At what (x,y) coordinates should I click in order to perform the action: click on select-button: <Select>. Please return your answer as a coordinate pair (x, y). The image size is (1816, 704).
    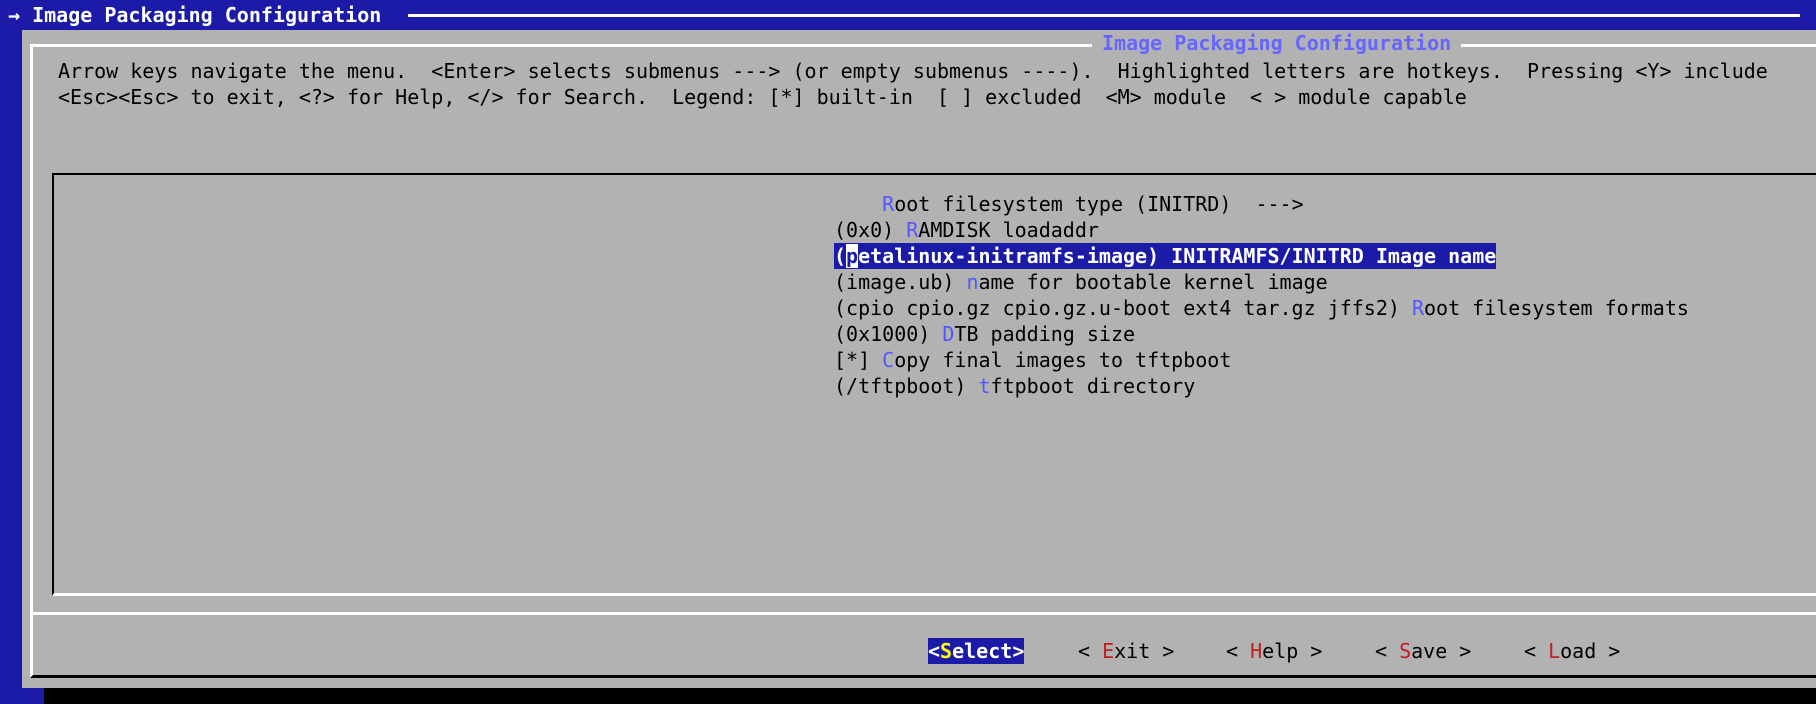
    Looking at the image, I should click on (976, 651).